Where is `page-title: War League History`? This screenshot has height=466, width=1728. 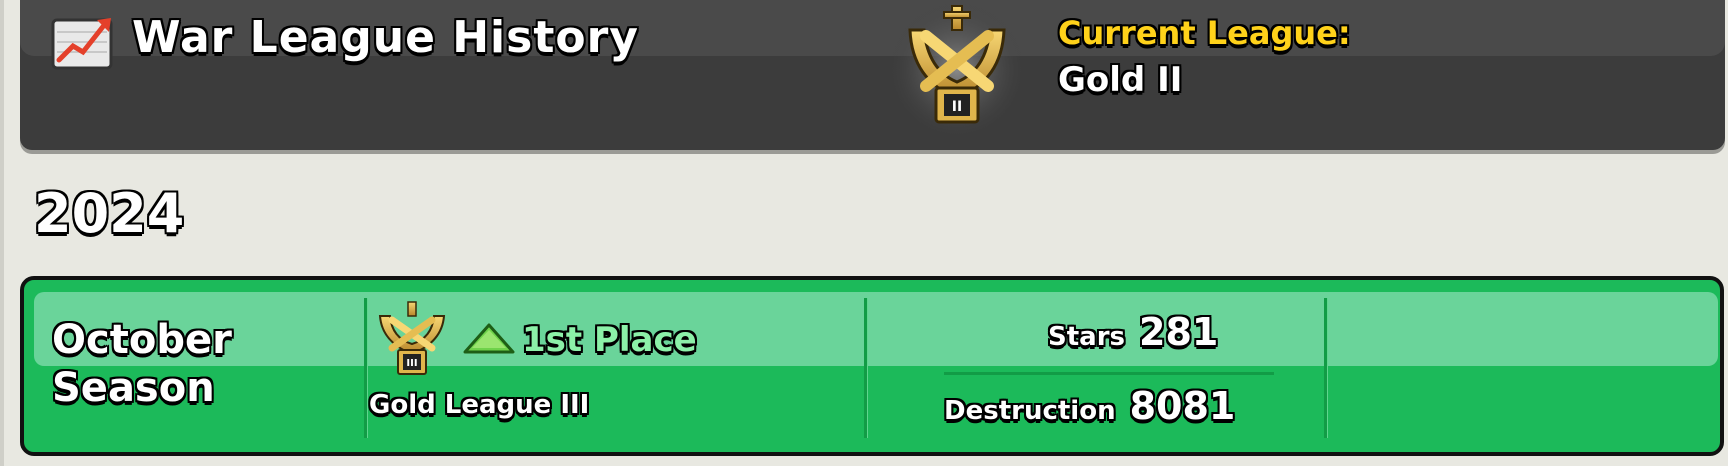
page-title: War League History is located at coordinates (385, 37).